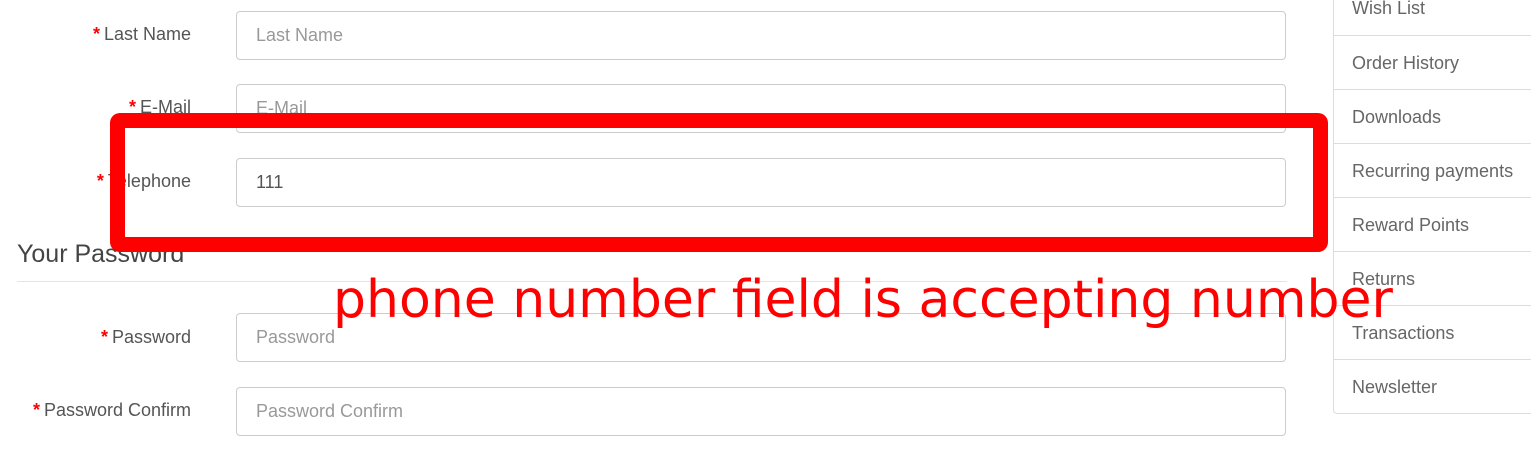 The height and width of the screenshot is (452, 1531). What do you see at coordinates (165, 107) in the screenshot?
I see `email-label-text: E-Mail` at bounding box center [165, 107].